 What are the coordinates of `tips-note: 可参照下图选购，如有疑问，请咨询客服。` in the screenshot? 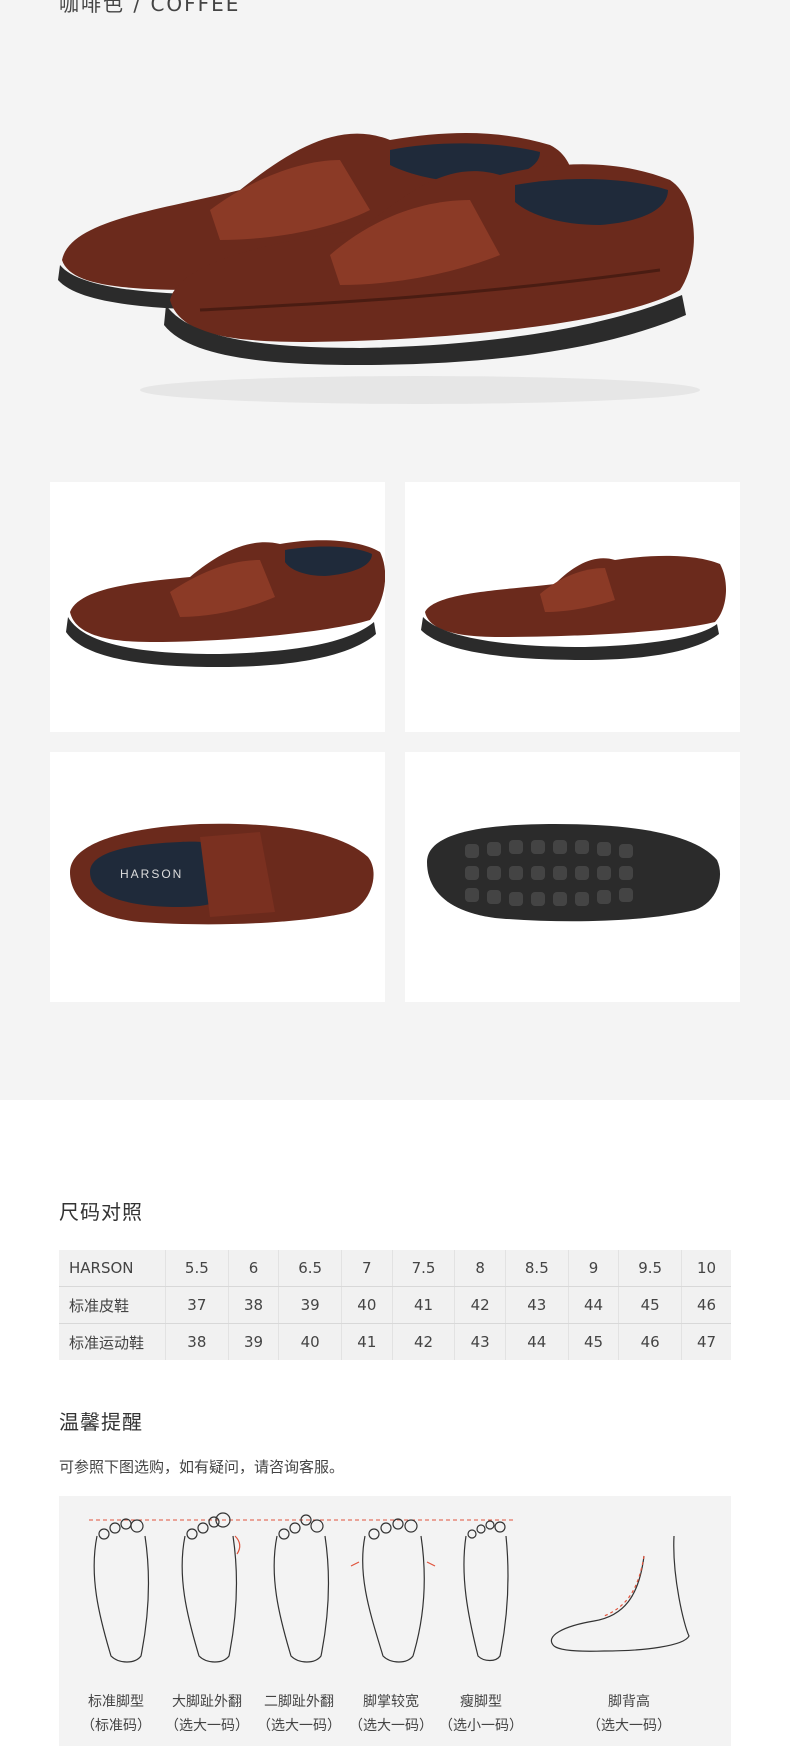 It's located at (202, 1467).